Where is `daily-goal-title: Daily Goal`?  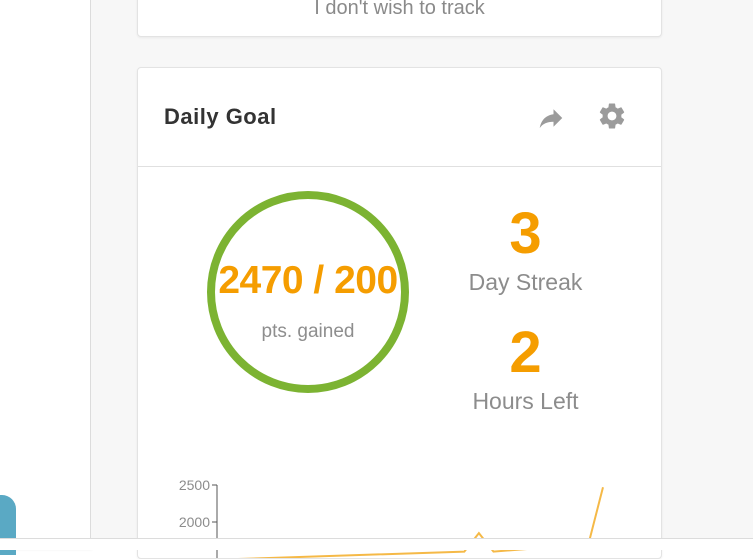 daily-goal-title: Daily Goal is located at coordinates (220, 116).